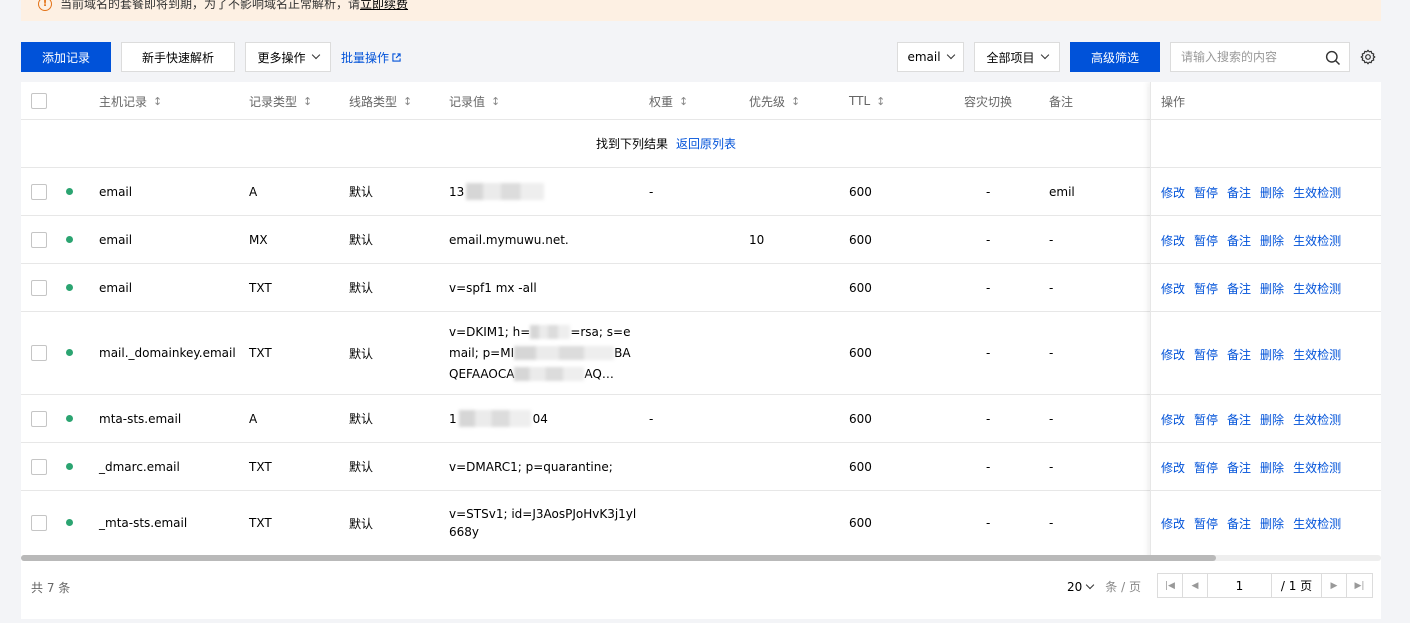 The width and height of the screenshot is (1410, 623). I want to click on cell-type: A, so click(253, 418).